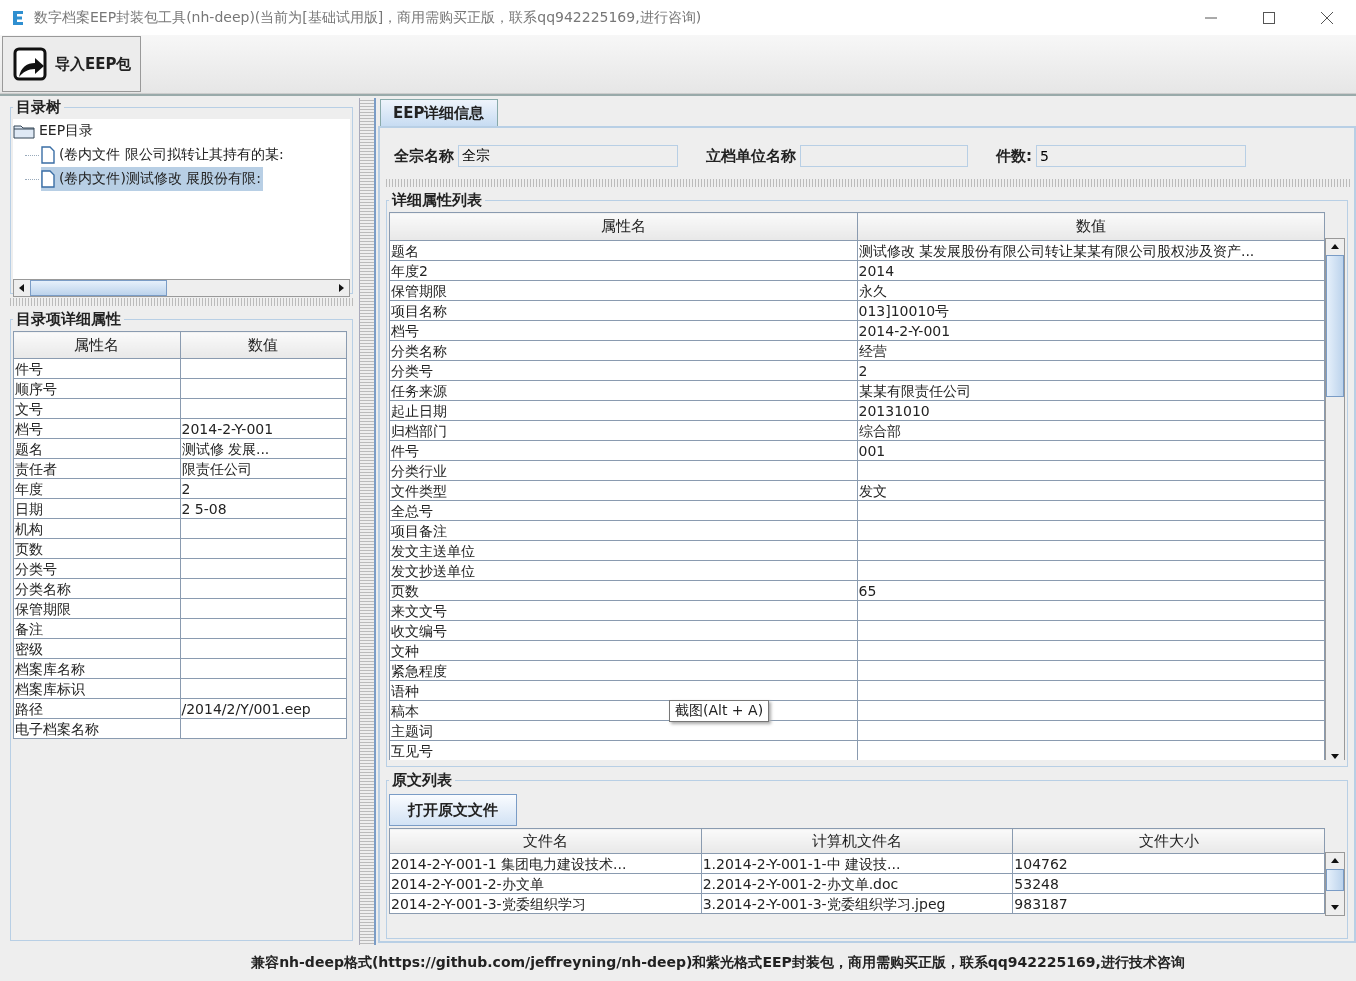 This screenshot has width=1356, height=981. What do you see at coordinates (623, 270) in the screenshot?
I see `table-cell: 年度2` at bounding box center [623, 270].